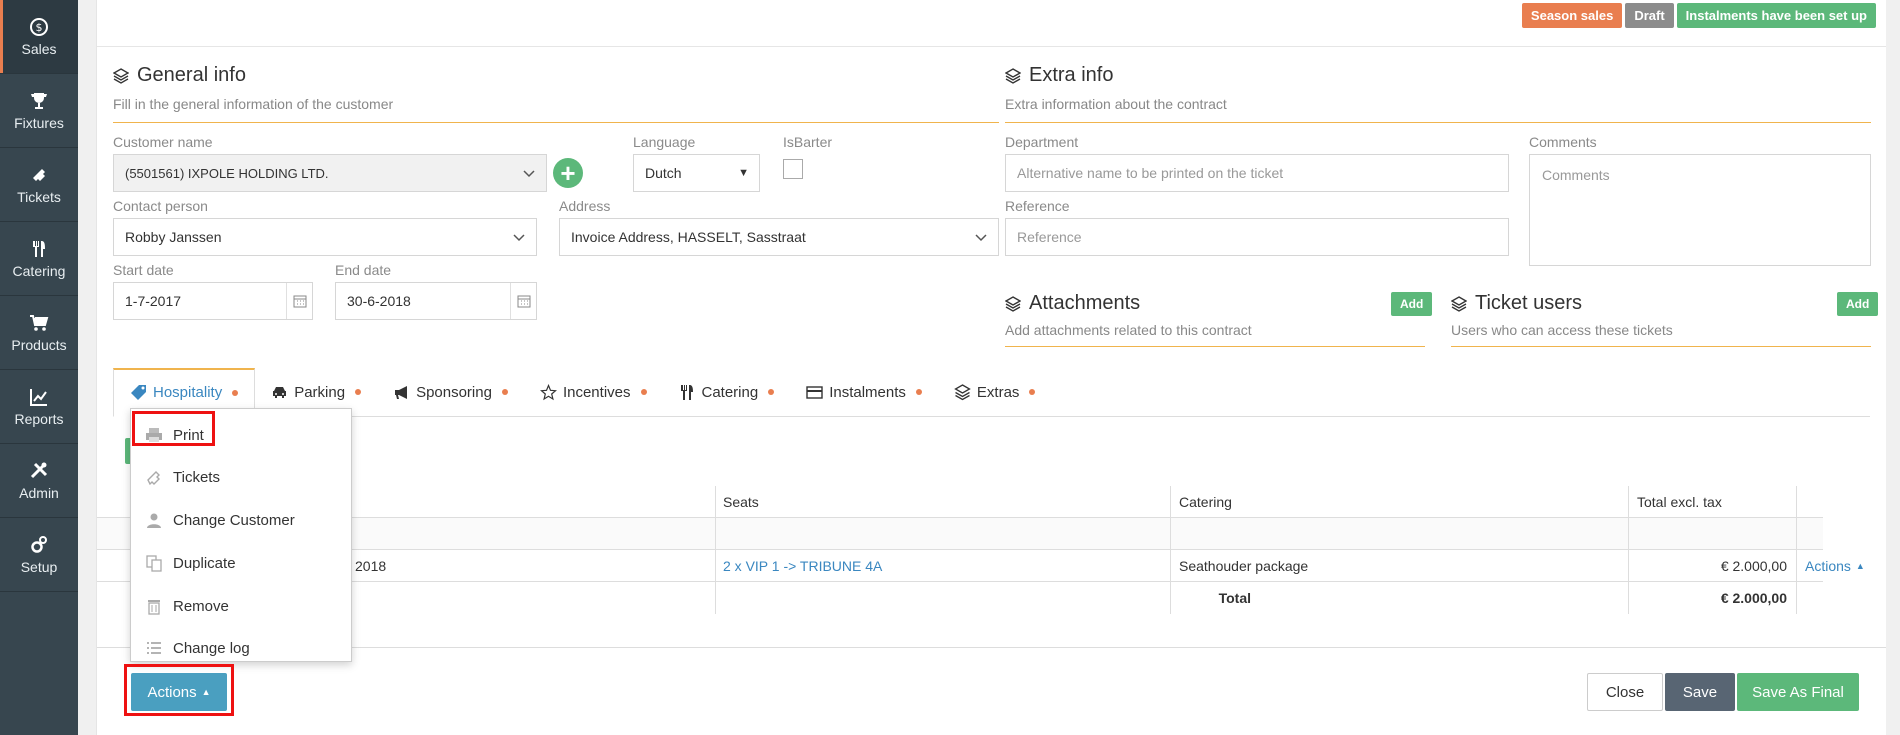  I want to click on row-total: € 2.000,00, so click(1753, 565).